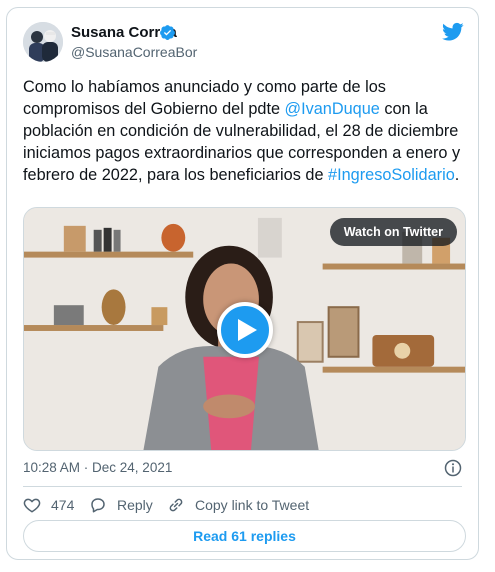 The image size is (495, 572). Describe the element at coordinates (252, 505) in the screenshot. I see `copy-link-label: Copy link to Tweet` at that location.